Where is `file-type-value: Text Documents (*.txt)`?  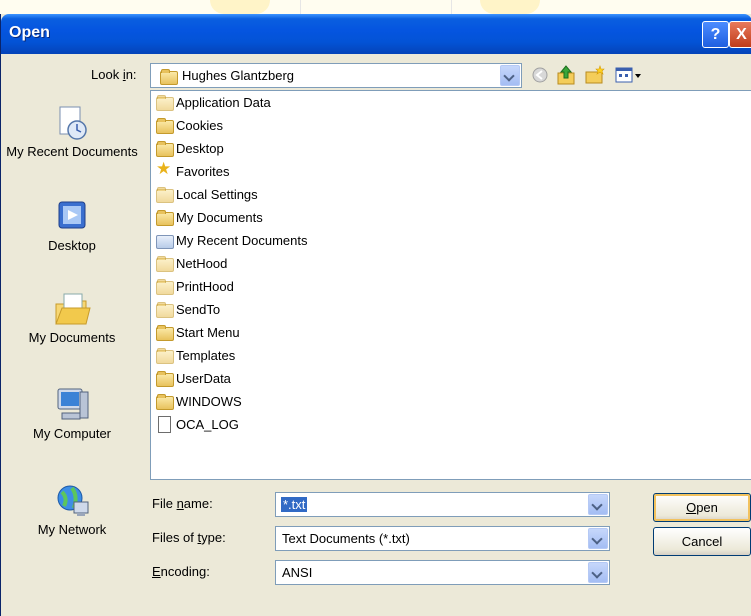 file-type-value: Text Documents (*.txt) is located at coordinates (346, 538).